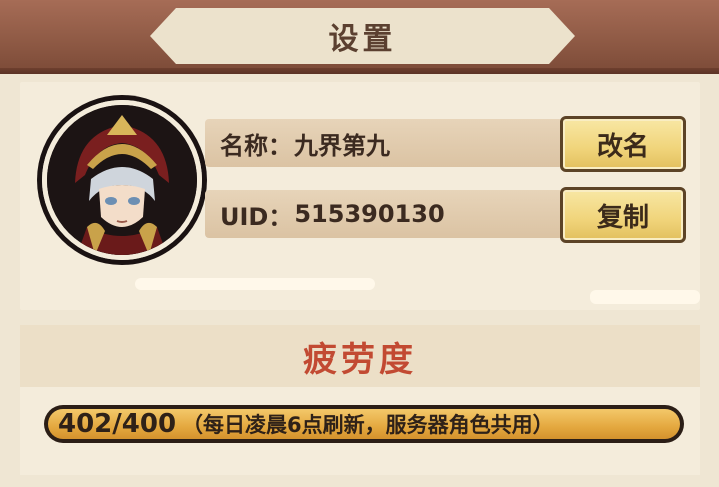 The image size is (719, 487). I want to click on page-title: 设置, so click(362, 39).